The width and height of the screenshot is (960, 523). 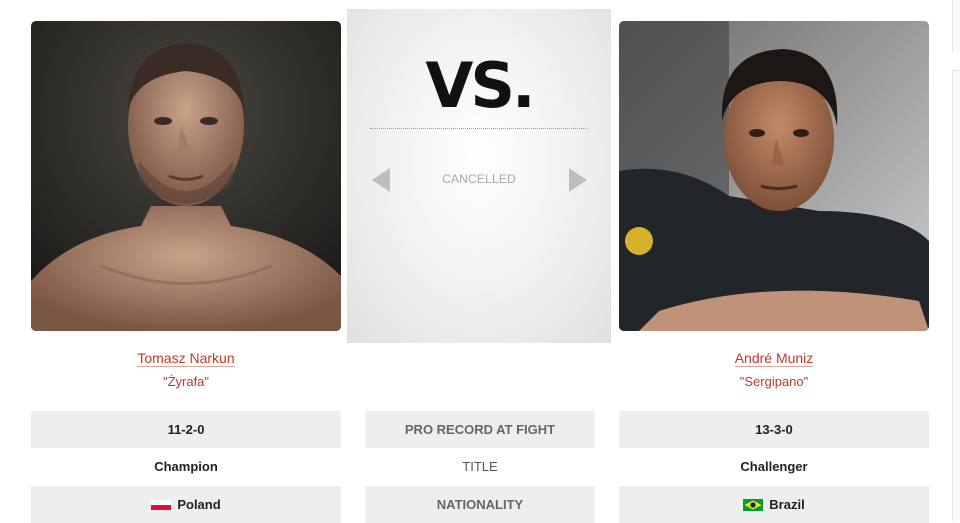 I want to click on title-label: TITLE, so click(x=480, y=466).